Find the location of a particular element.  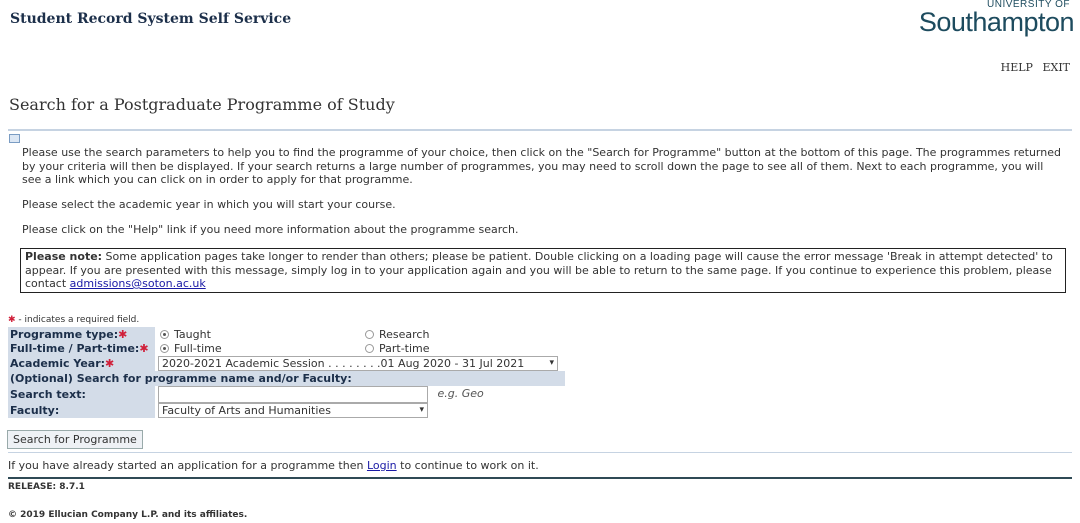

radio-taught: Taught is located at coordinates (258, 334).